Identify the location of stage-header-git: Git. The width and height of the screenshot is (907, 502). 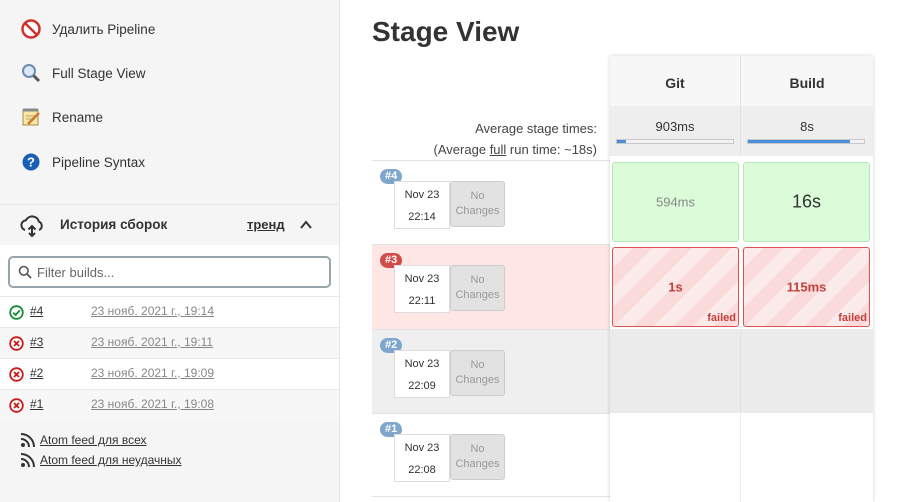
(675, 81).